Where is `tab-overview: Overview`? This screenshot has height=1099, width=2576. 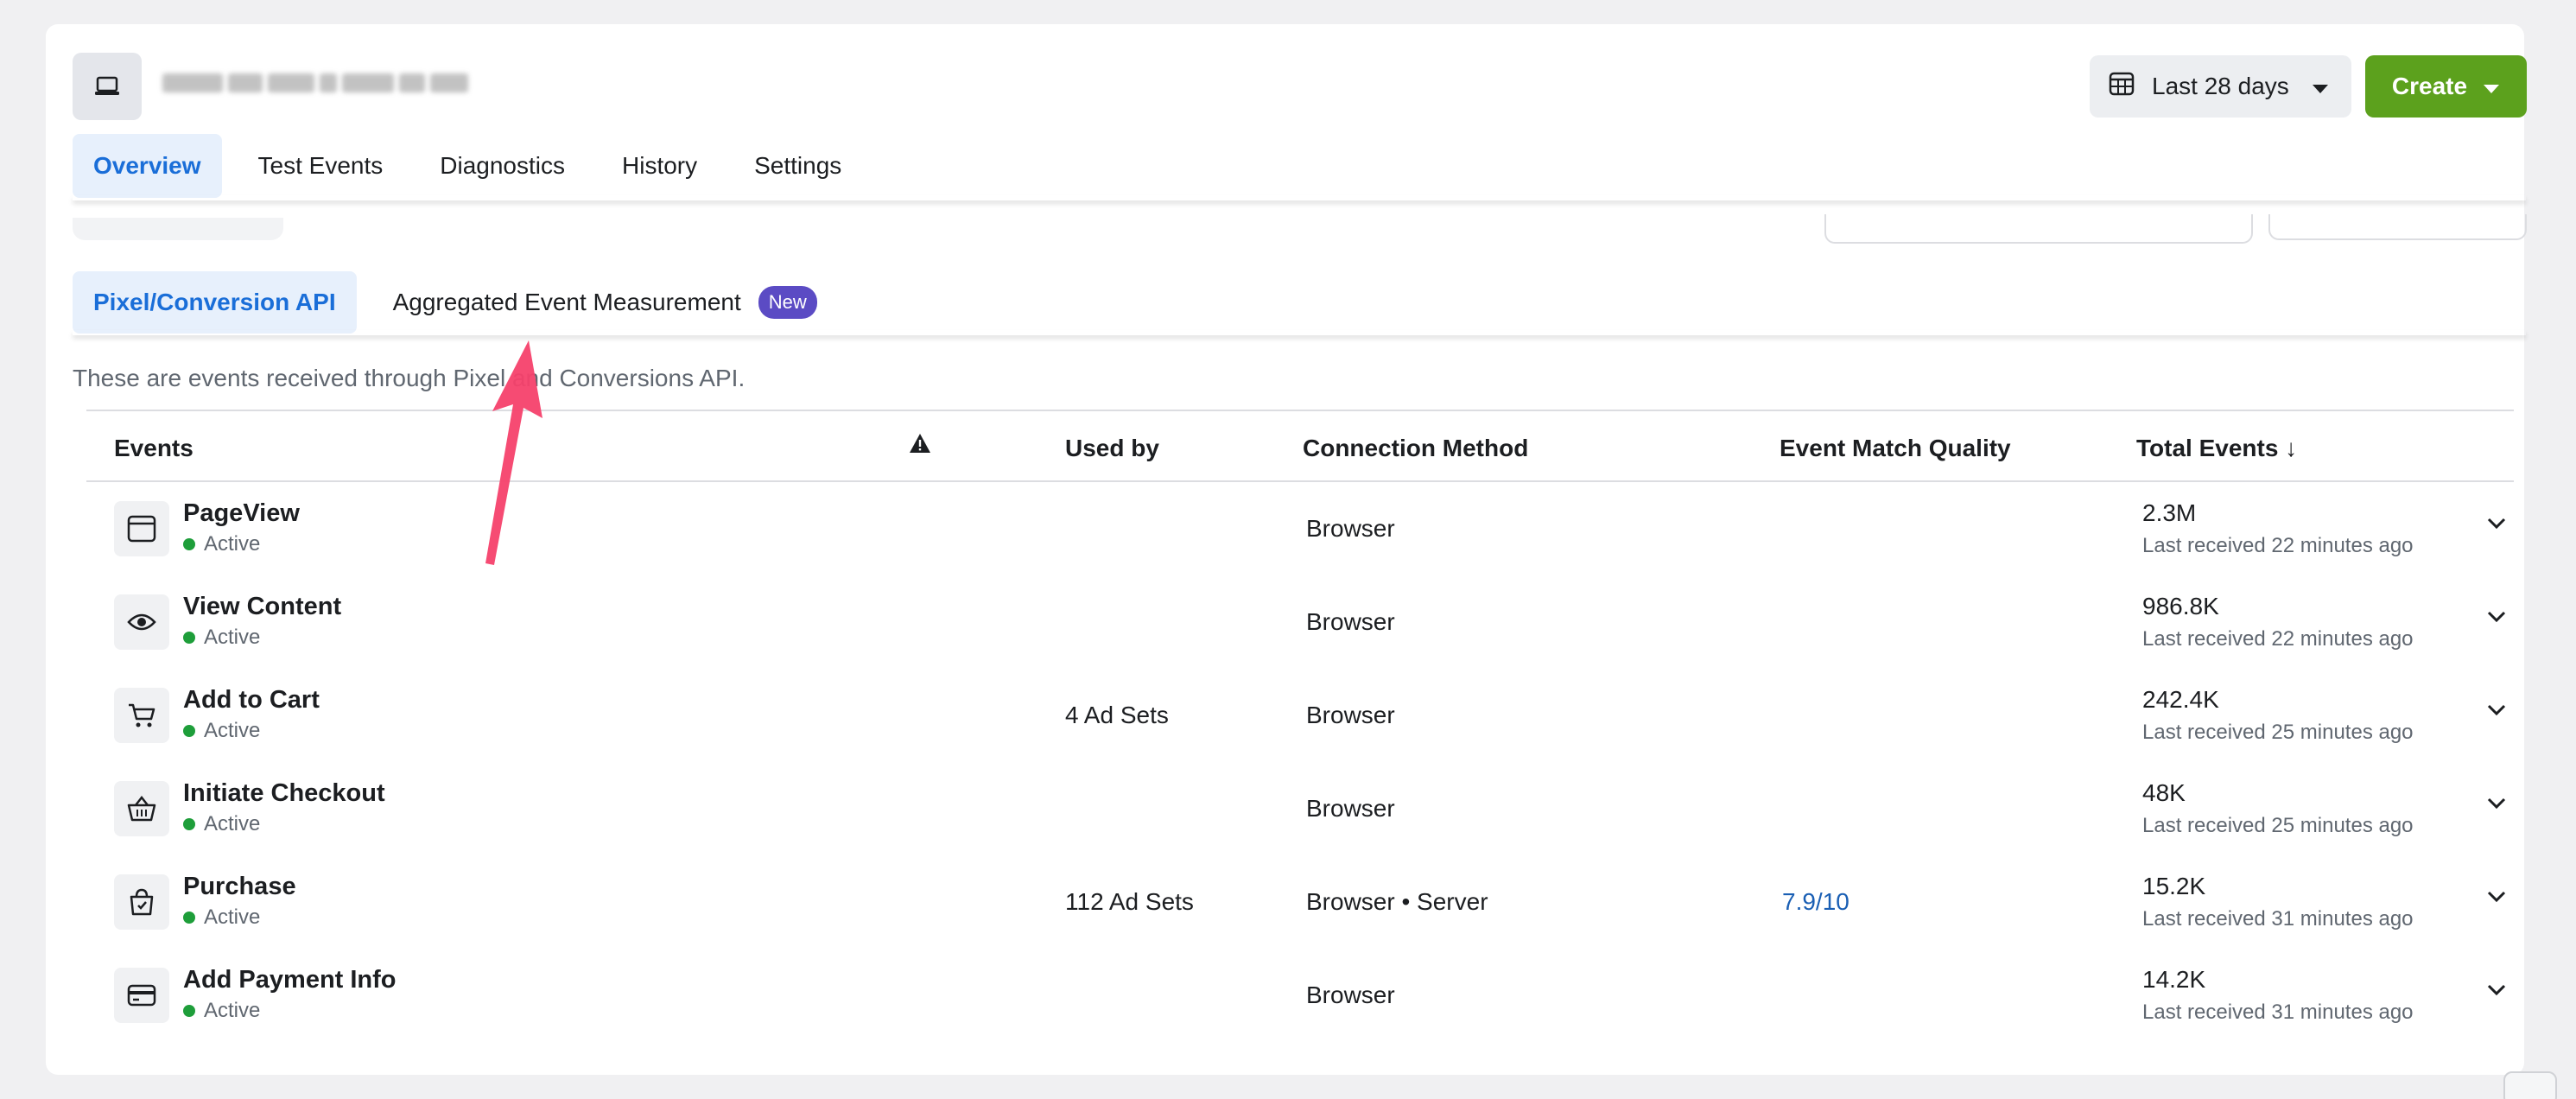
tab-overview: Overview is located at coordinates (147, 166).